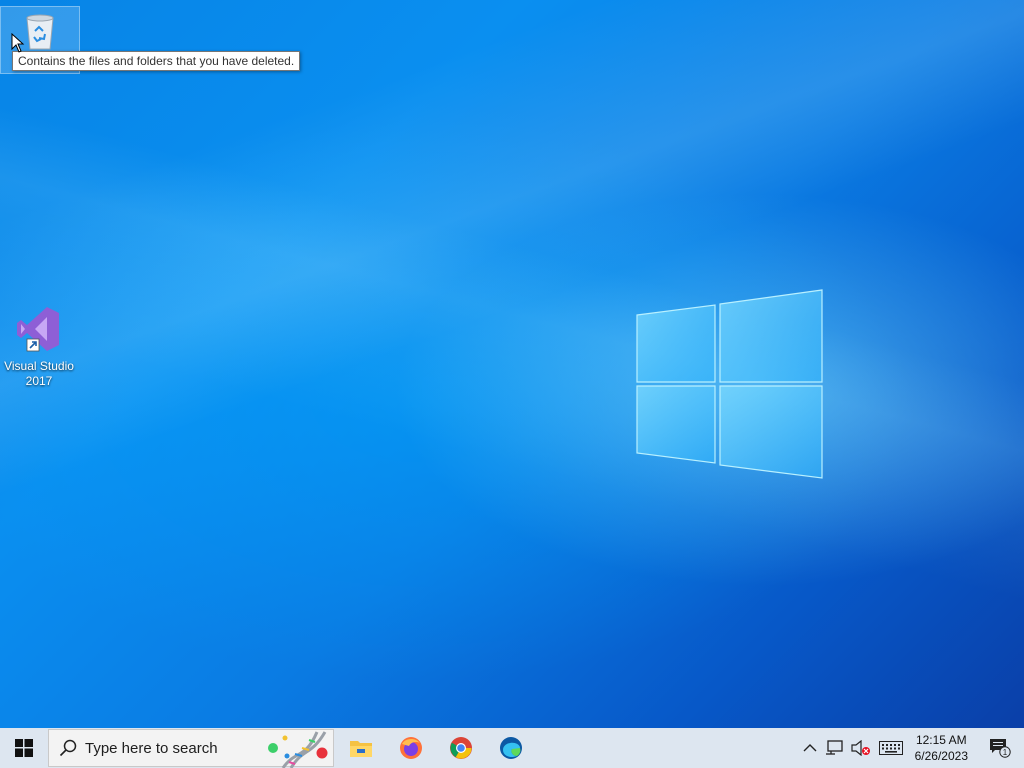  What do you see at coordinates (18, 43) in the screenshot?
I see `mouse-cursor-icon` at bounding box center [18, 43].